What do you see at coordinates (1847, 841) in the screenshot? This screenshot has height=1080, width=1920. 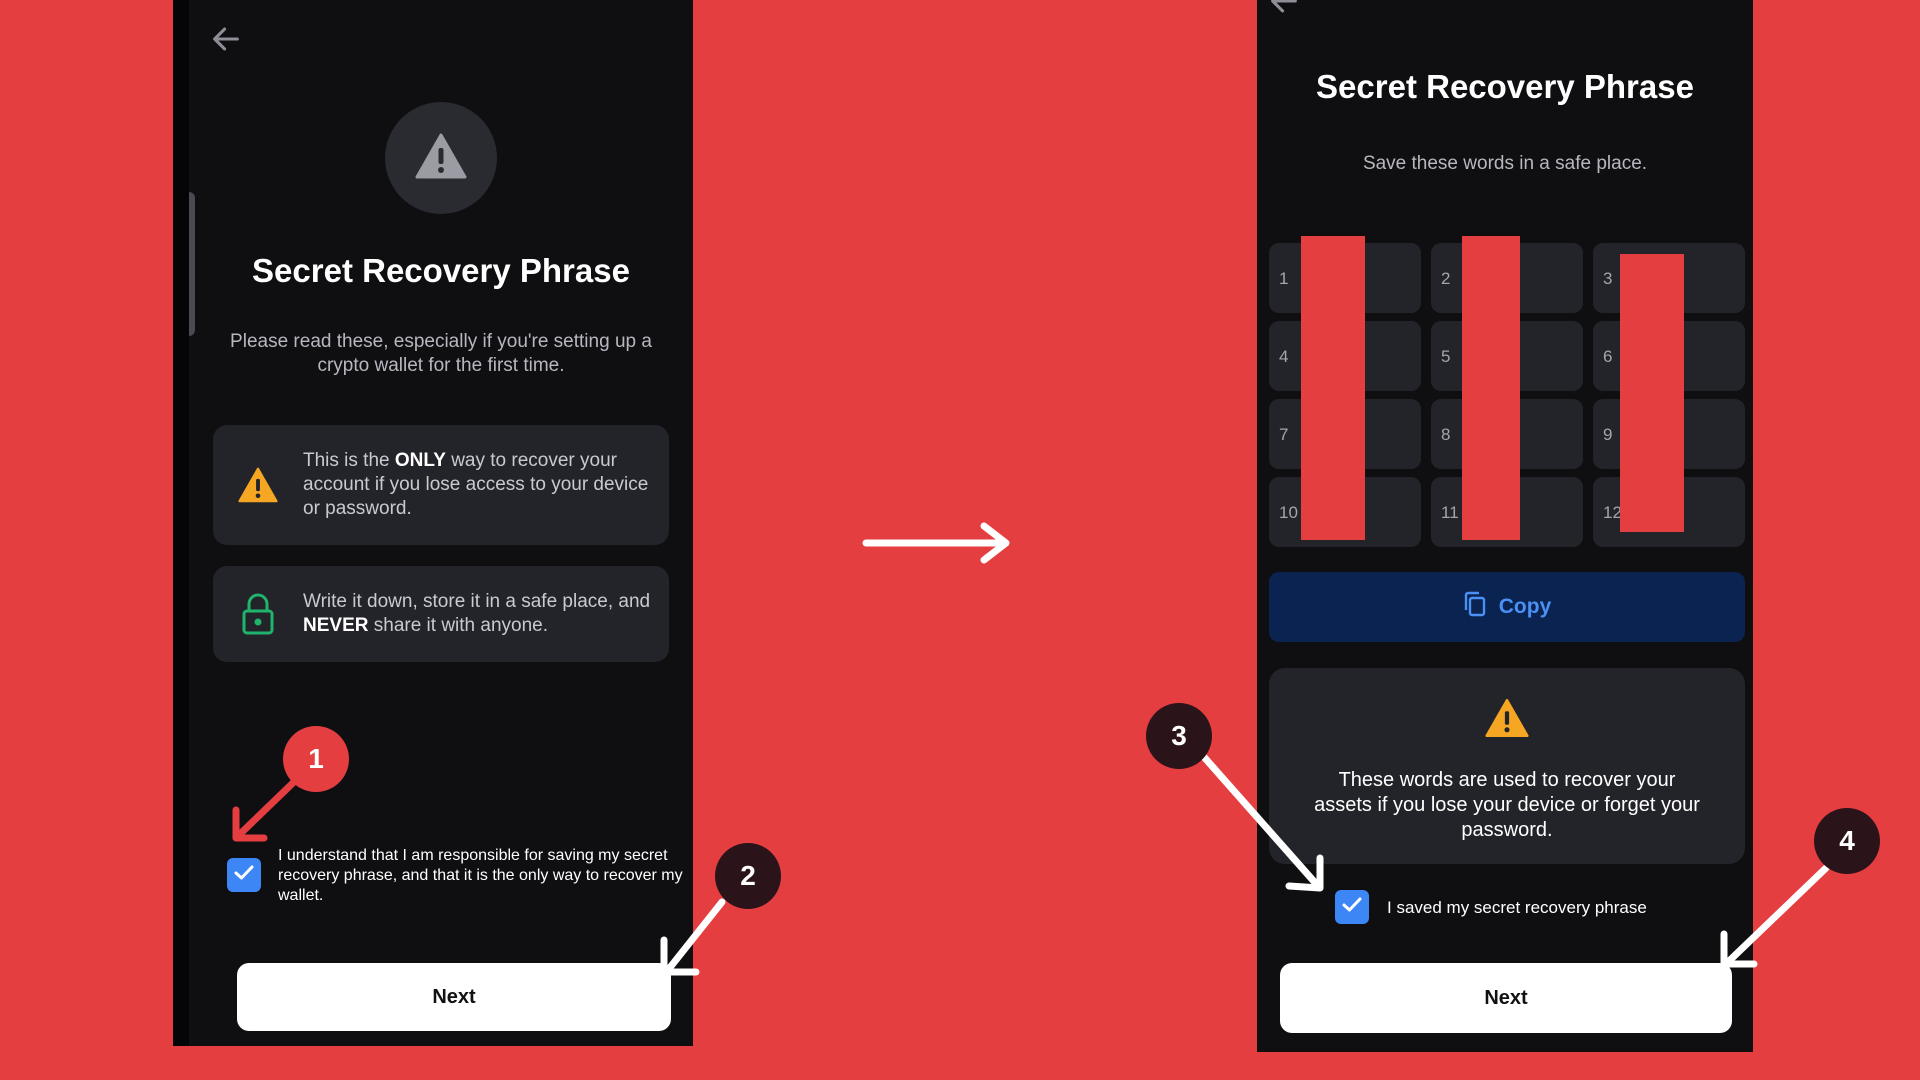 I see `annotation-badge-4: 4` at bounding box center [1847, 841].